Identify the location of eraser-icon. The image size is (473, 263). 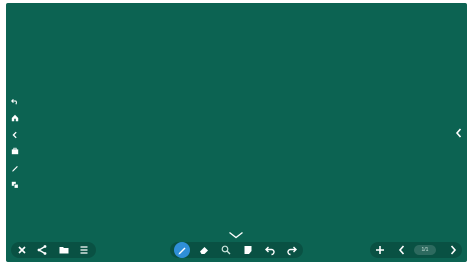
(204, 250).